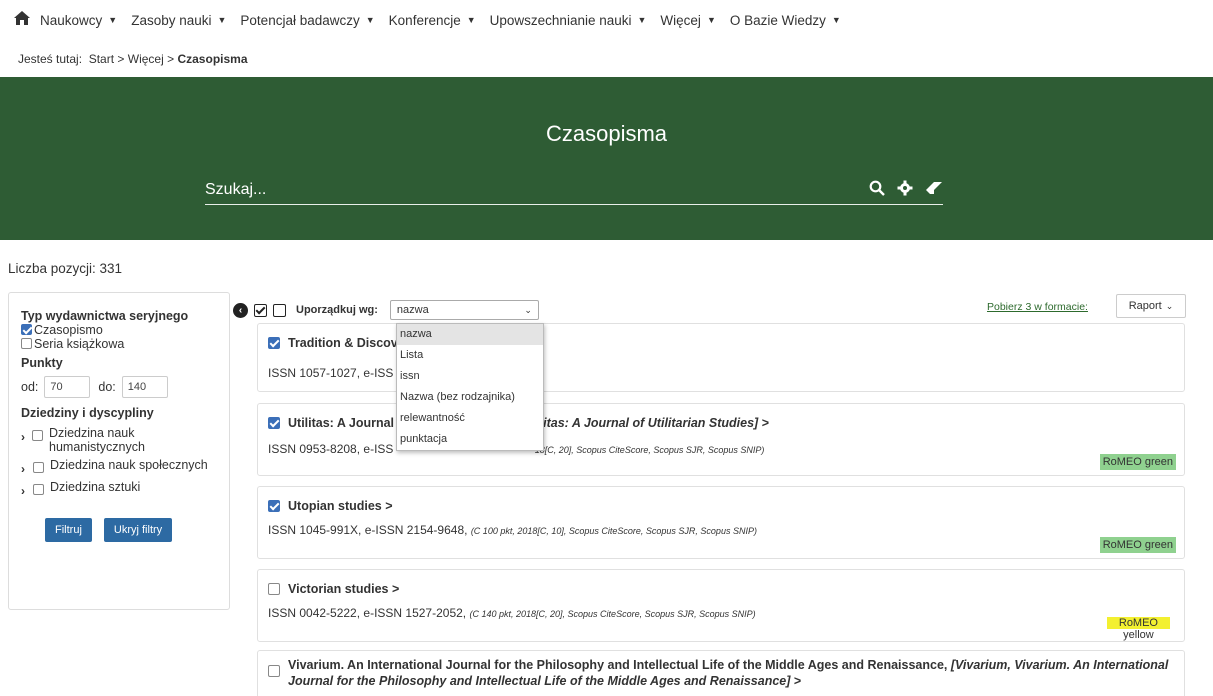 The height and width of the screenshot is (696, 1213). Describe the element at coordinates (505, 190) in the screenshot. I see `search-input` at that location.